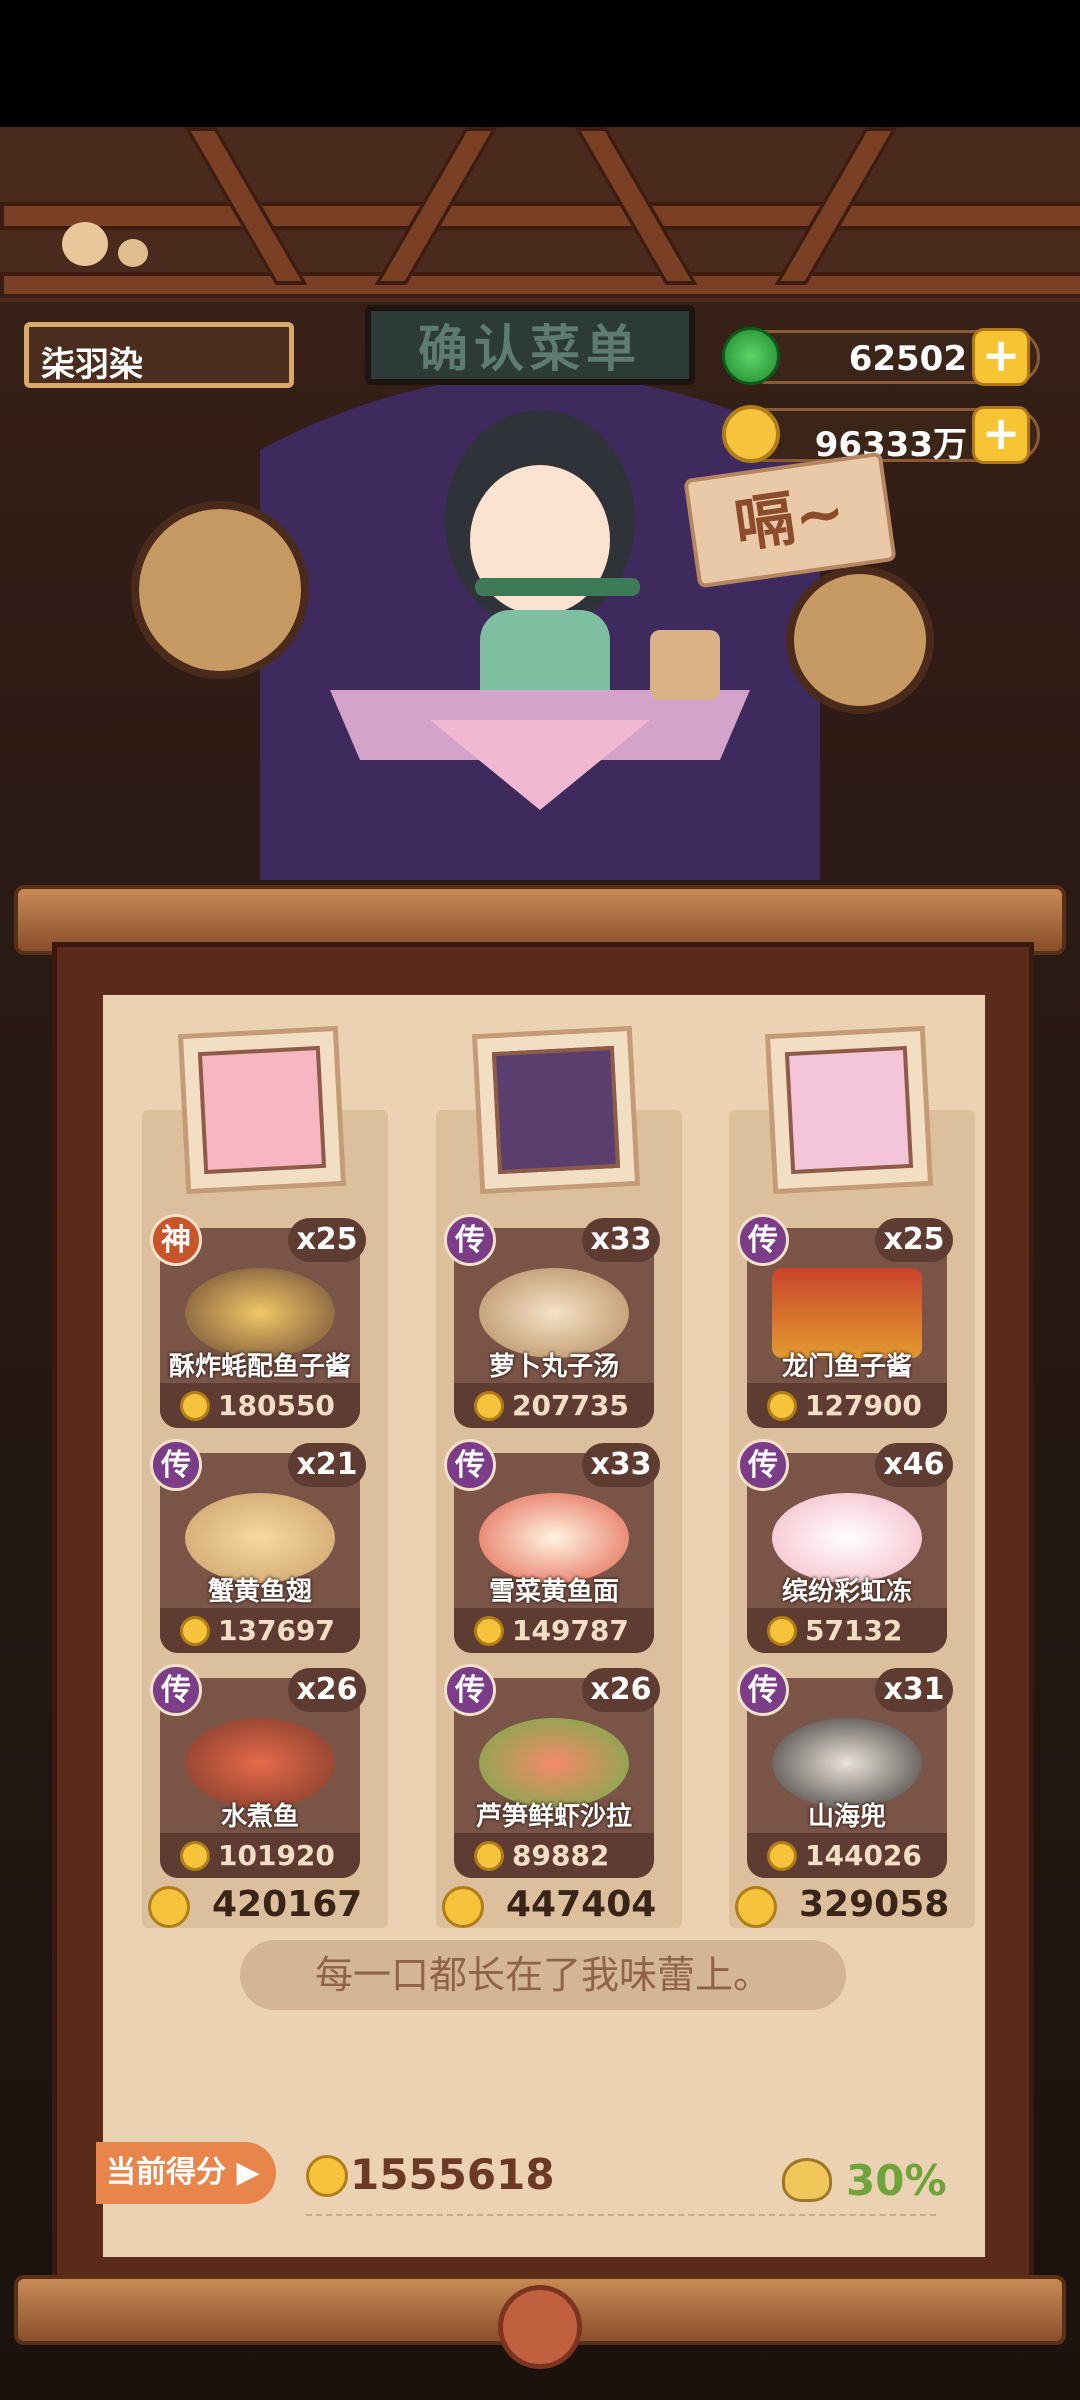 The height and width of the screenshot is (2400, 1080). What do you see at coordinates (751, 356) in the screenshot?
I see `jade-icon` at bounding box center [751, 356].